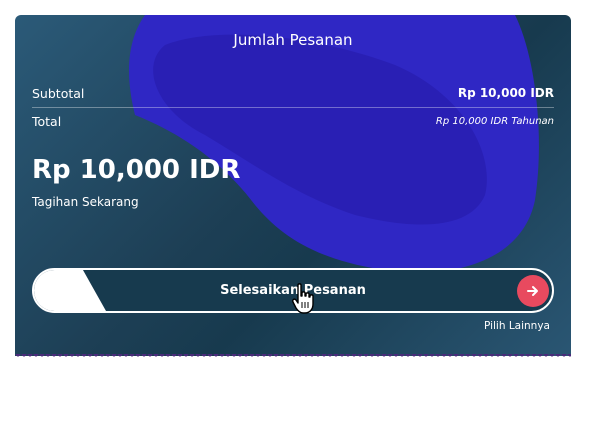 Image resolution: width=600 pixels, height=430 pixels. What do you see at coordinates (293, 93) in the screenshot?
I see `subtotal-row: Subtotal Rp 10,000 IDR` at bounding box center [293, 93].